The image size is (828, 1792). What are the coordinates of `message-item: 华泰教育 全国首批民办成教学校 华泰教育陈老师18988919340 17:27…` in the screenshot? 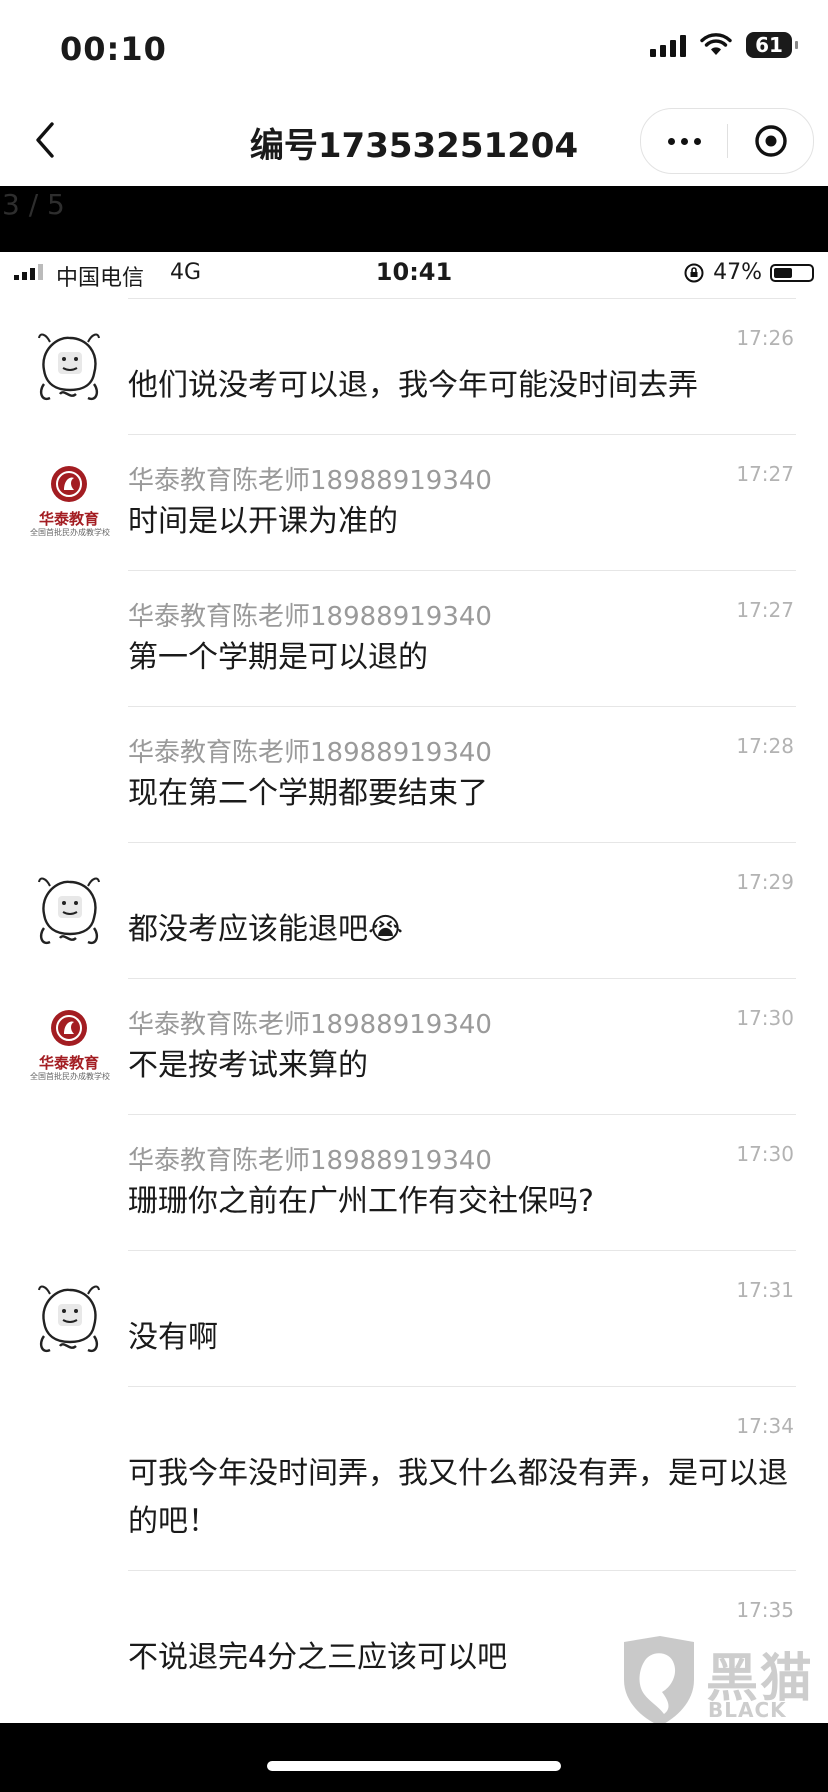 It's located at (414, 511).